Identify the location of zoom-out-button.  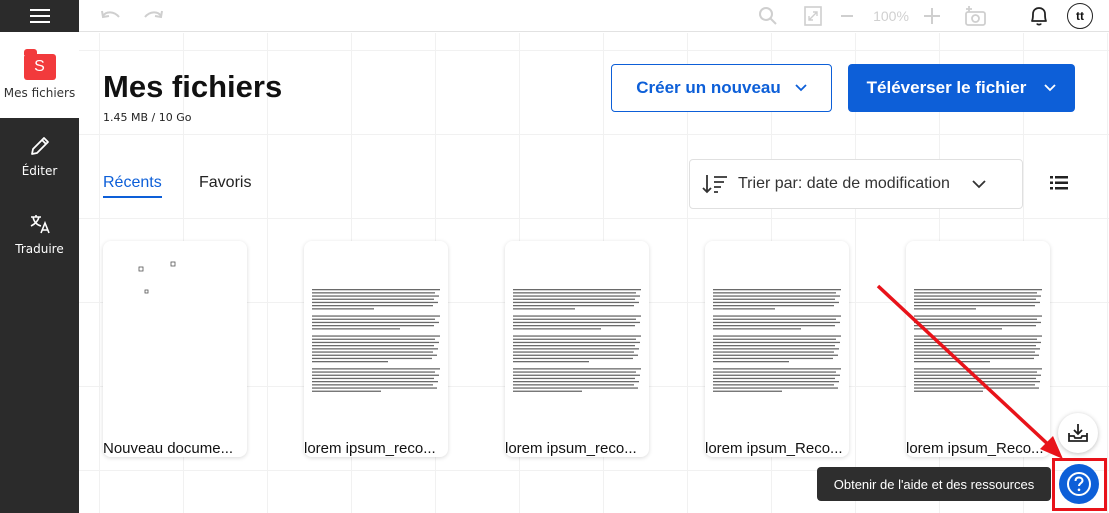
(847, 16).